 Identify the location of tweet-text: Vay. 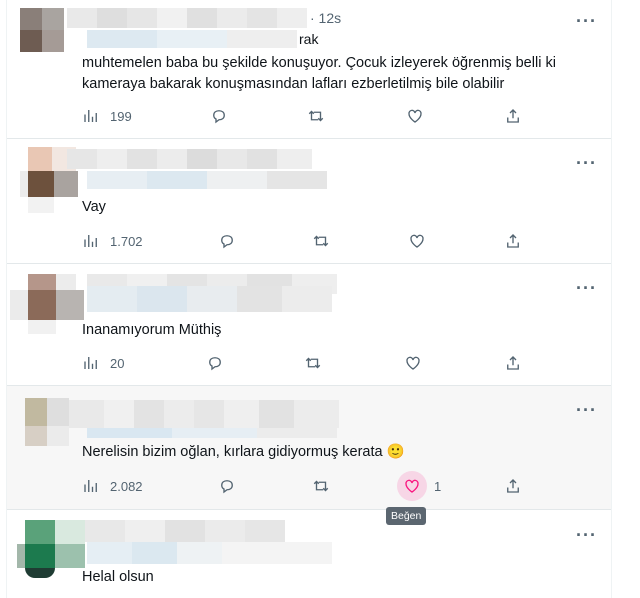
(94, 207).